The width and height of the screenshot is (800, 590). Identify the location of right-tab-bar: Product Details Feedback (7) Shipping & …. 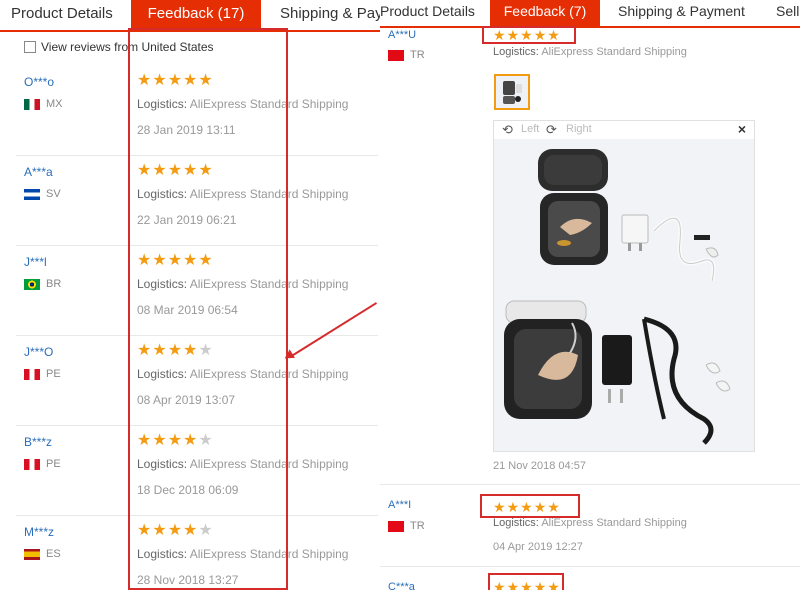
(590, 14).